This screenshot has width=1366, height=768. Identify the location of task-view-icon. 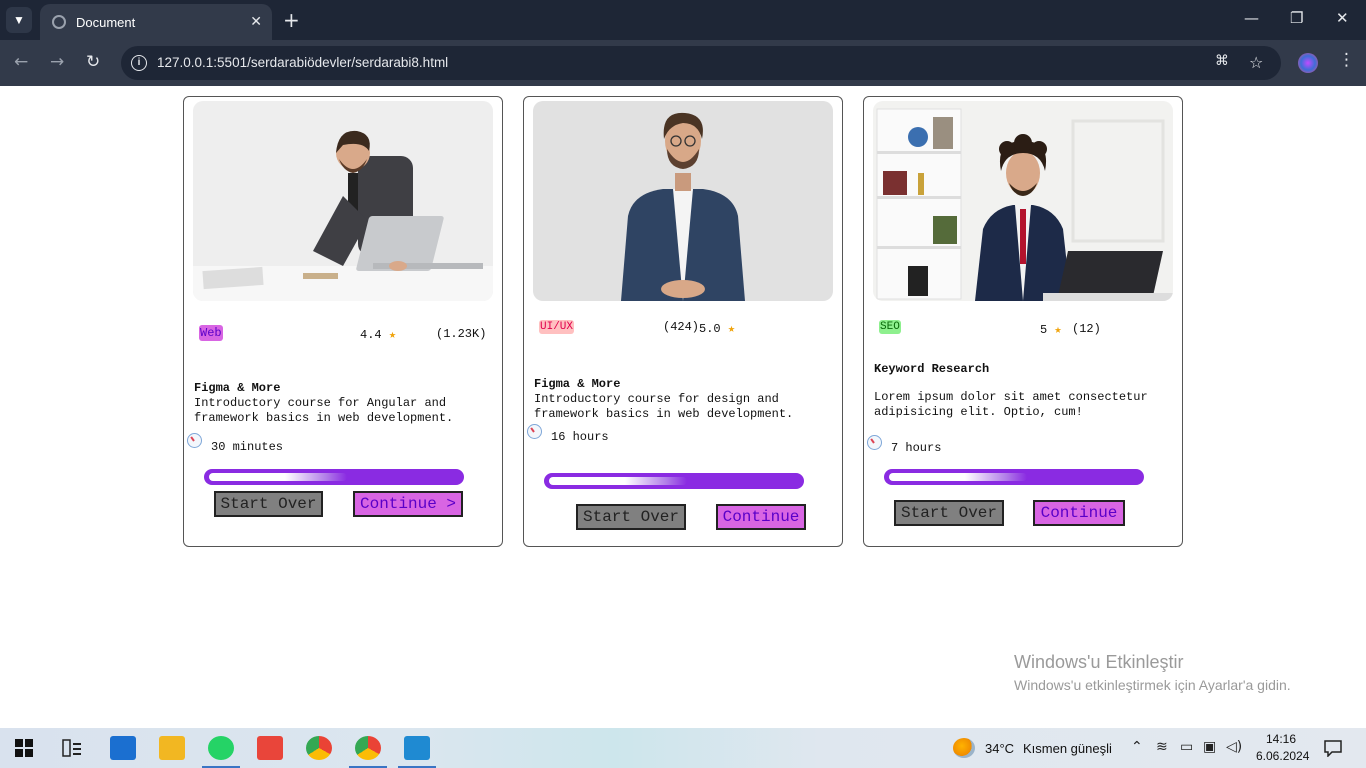
(72, 748).